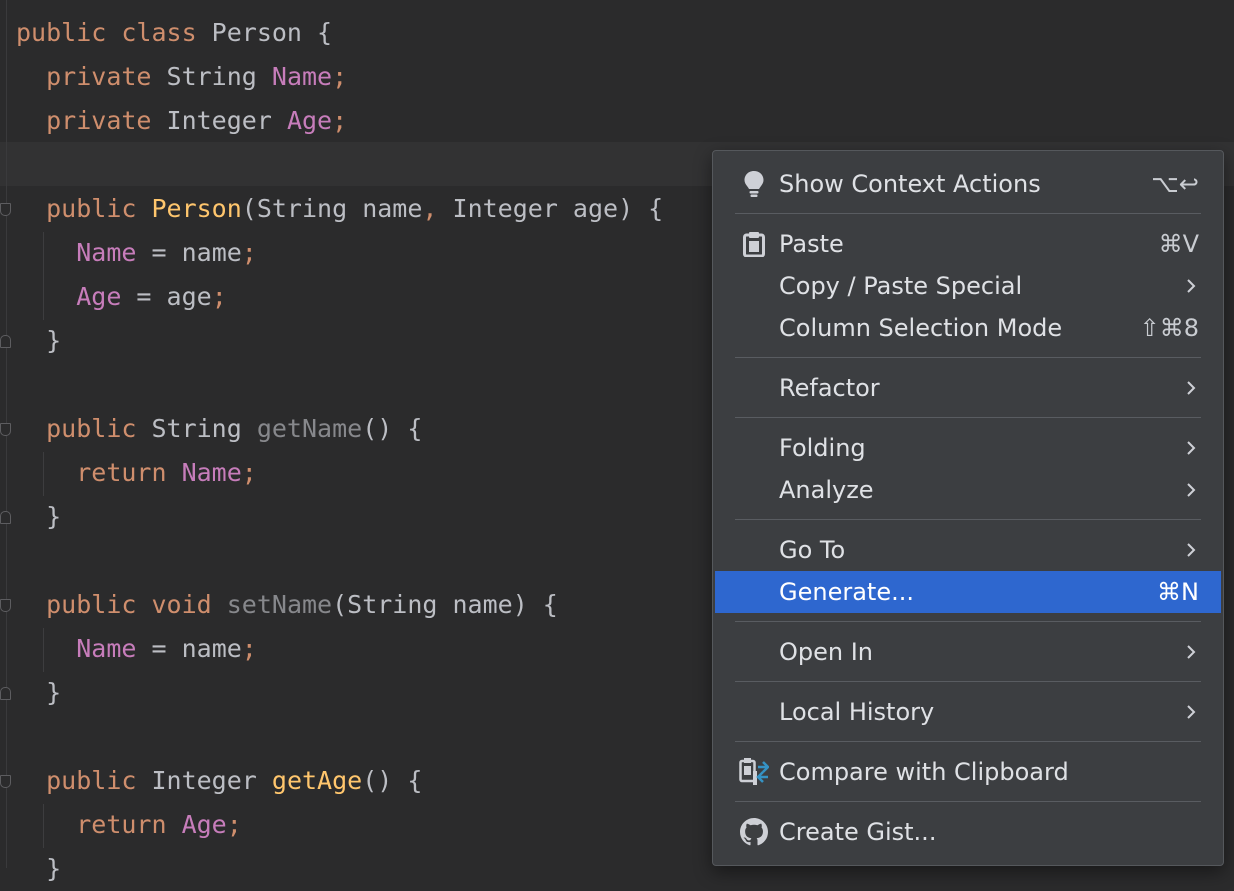 The height and width of the screenshot is (891, 1234). I want to click on code-token: (String name) {, so click(445, 604).